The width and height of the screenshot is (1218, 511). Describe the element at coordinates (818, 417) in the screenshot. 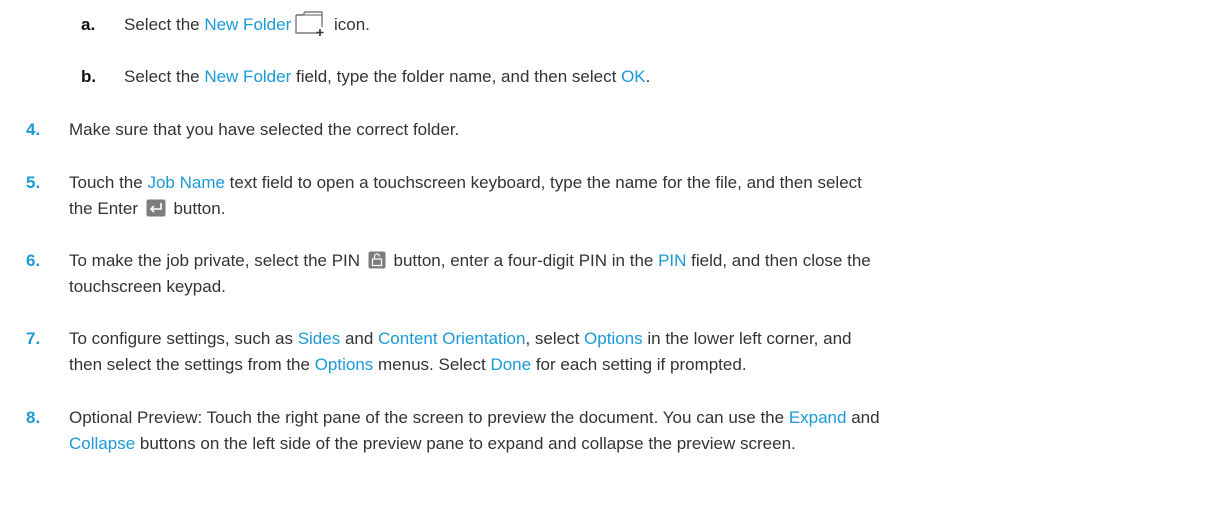

I see `expand-link: Expand` at that location.